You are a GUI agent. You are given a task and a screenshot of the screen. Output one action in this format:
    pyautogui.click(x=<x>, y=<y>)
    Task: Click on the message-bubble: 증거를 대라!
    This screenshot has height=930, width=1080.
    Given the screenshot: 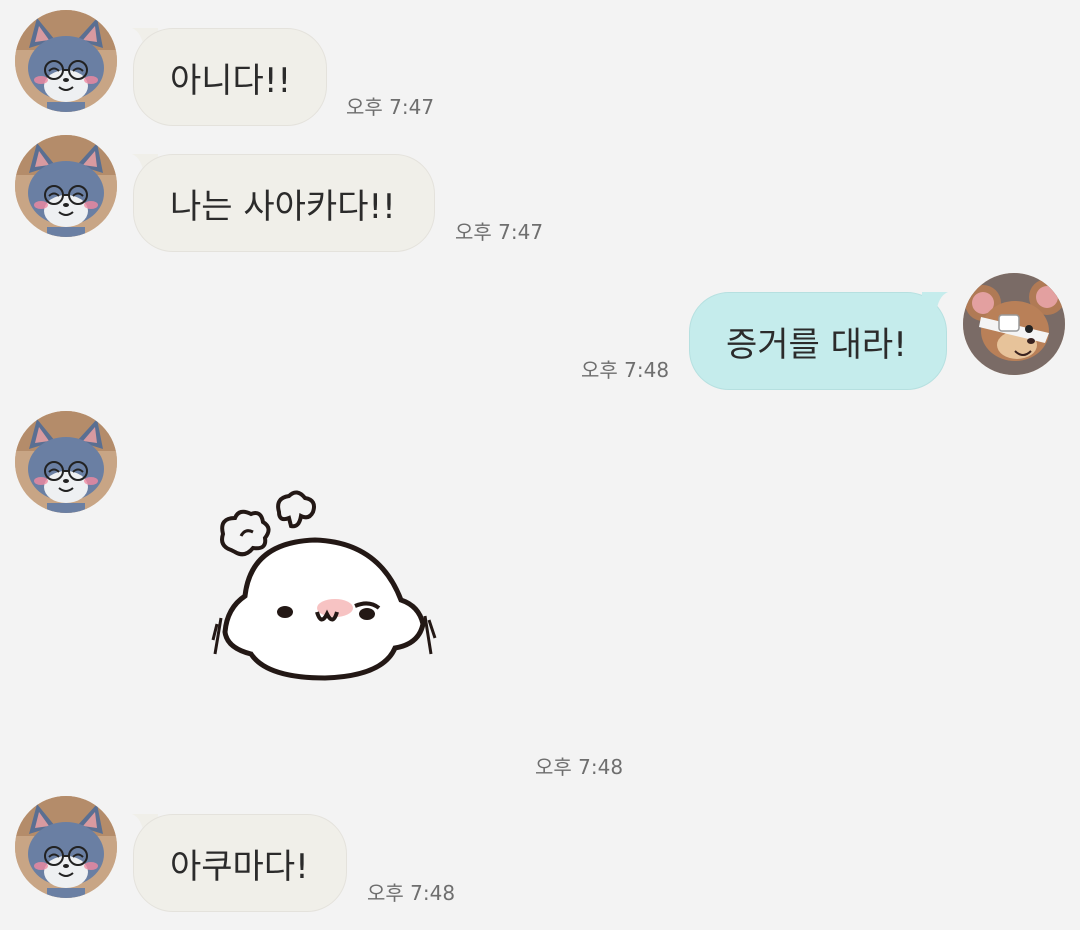 What is the action you would take?
    pyautogui.click(x=818, y=341)
    